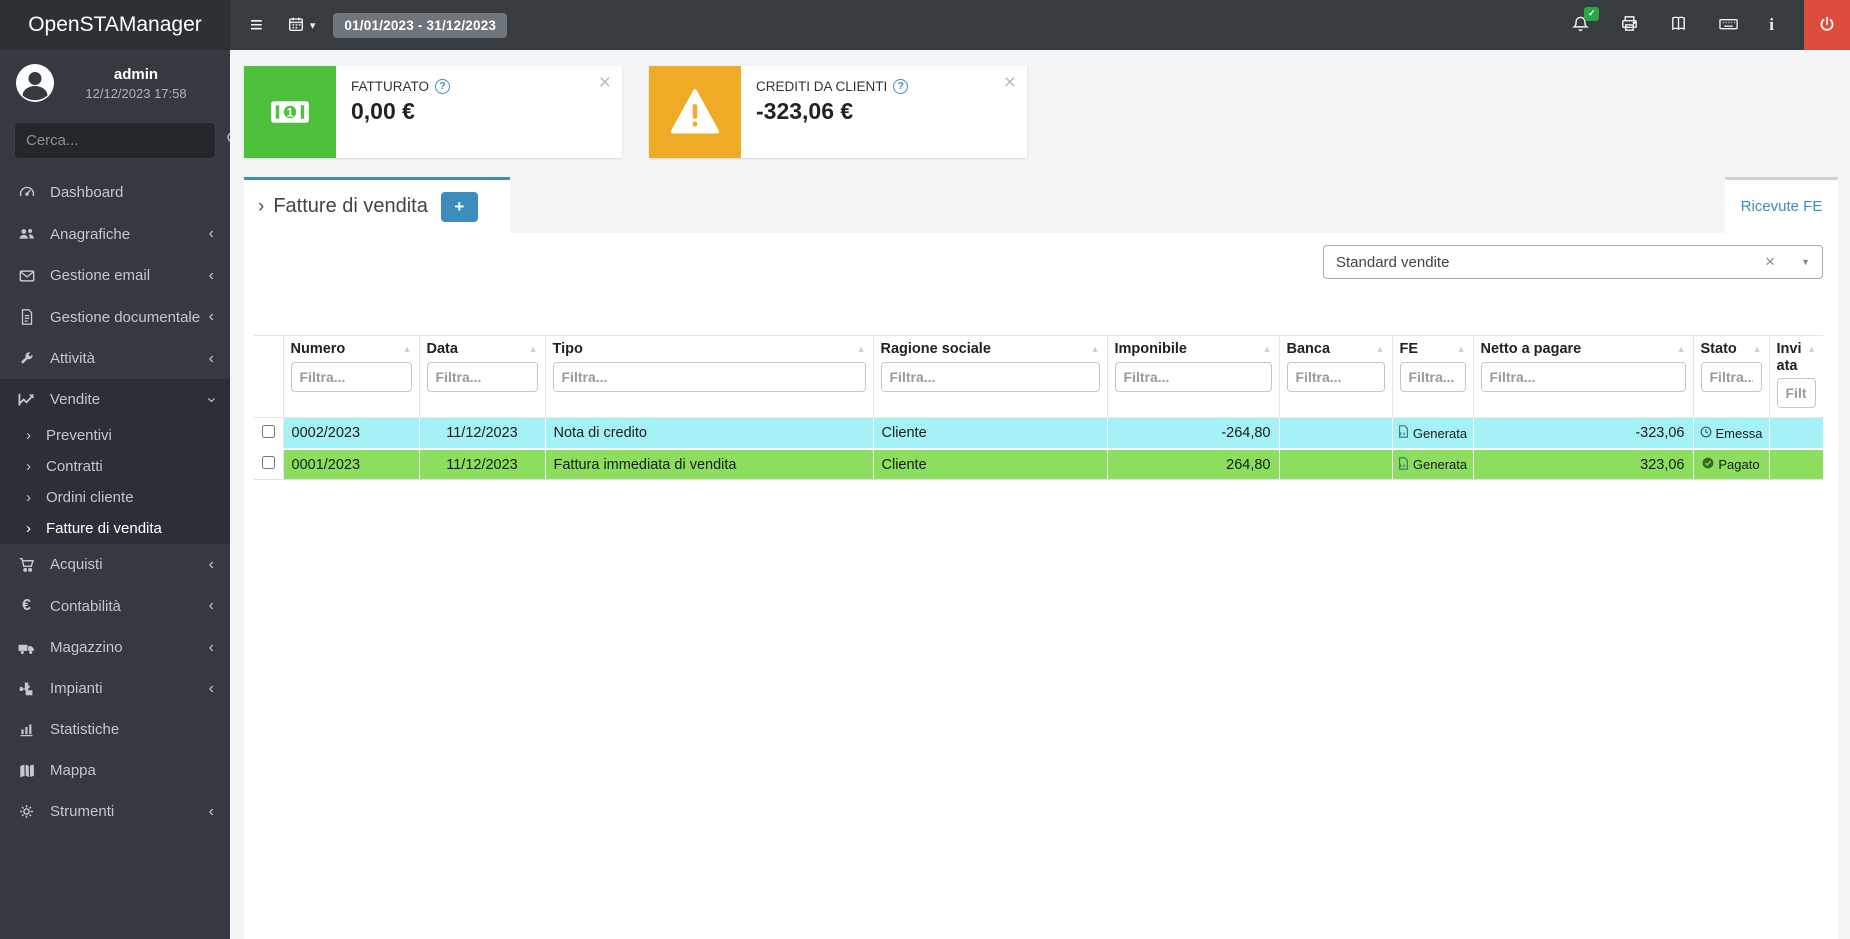 The image size is (1850, 939). What do you see at coordinates (1731, 464) in the screenshot?
I see `cell-stato: Pagato` at bounding box center [1731, 464].